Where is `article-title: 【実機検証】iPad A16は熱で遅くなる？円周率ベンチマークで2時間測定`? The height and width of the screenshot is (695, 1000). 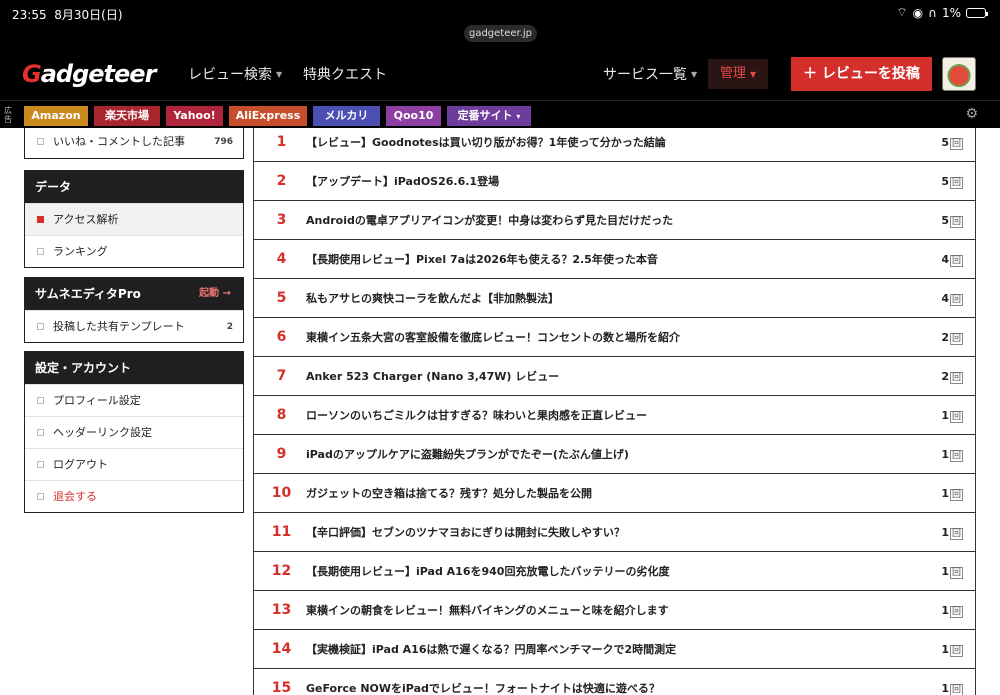 article-title: 【実機検証】iPad A16は熱で遅くなる？円周率ベンチマークで2時間測定 is located at coordinates (491, 649).